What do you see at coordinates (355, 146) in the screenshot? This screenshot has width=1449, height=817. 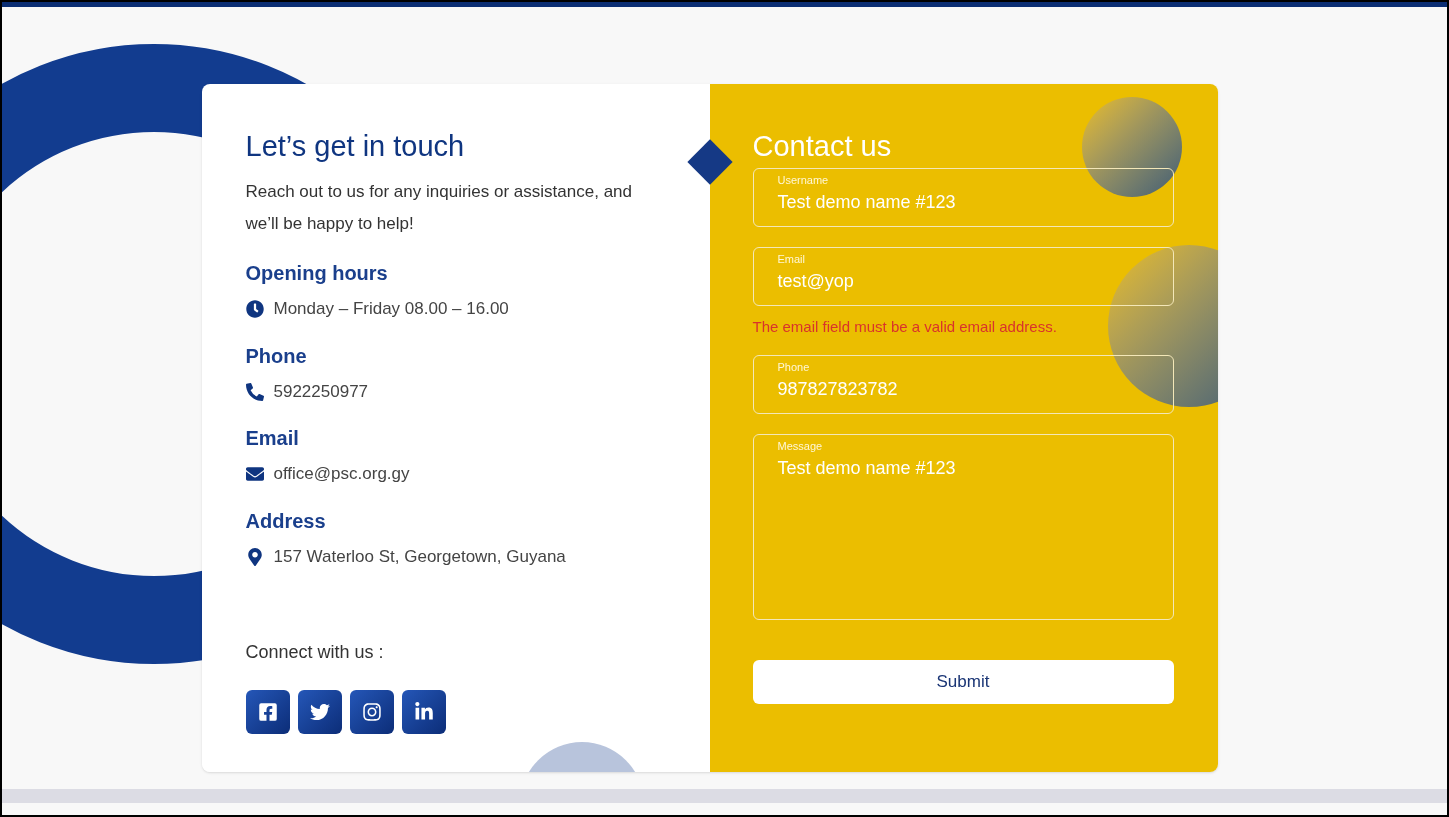 I see `info-title: Let’s get in touch` at bounding box center [355, 146].